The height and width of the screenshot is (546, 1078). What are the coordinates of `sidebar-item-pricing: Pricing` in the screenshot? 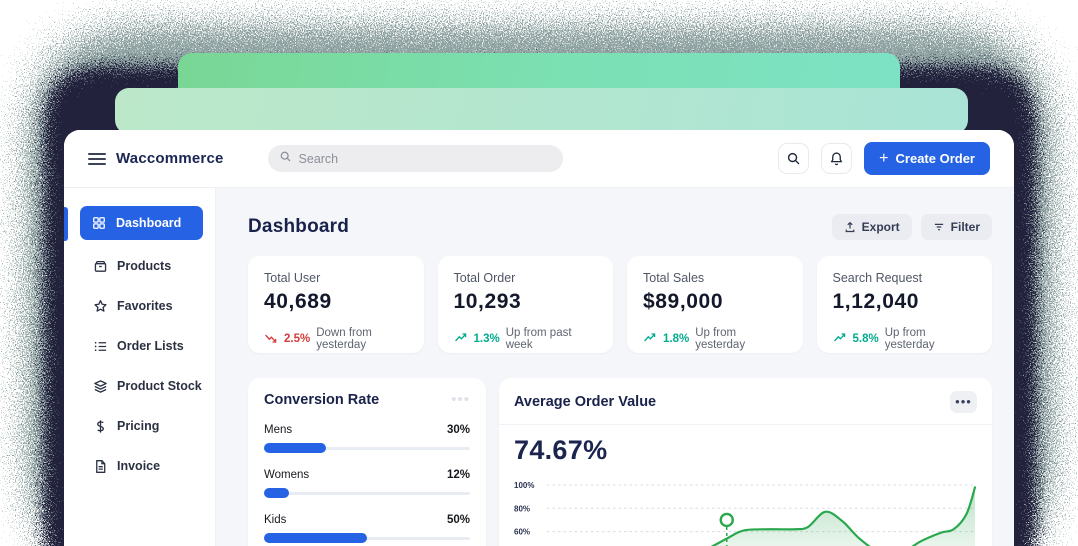 It's located at (139, 426).